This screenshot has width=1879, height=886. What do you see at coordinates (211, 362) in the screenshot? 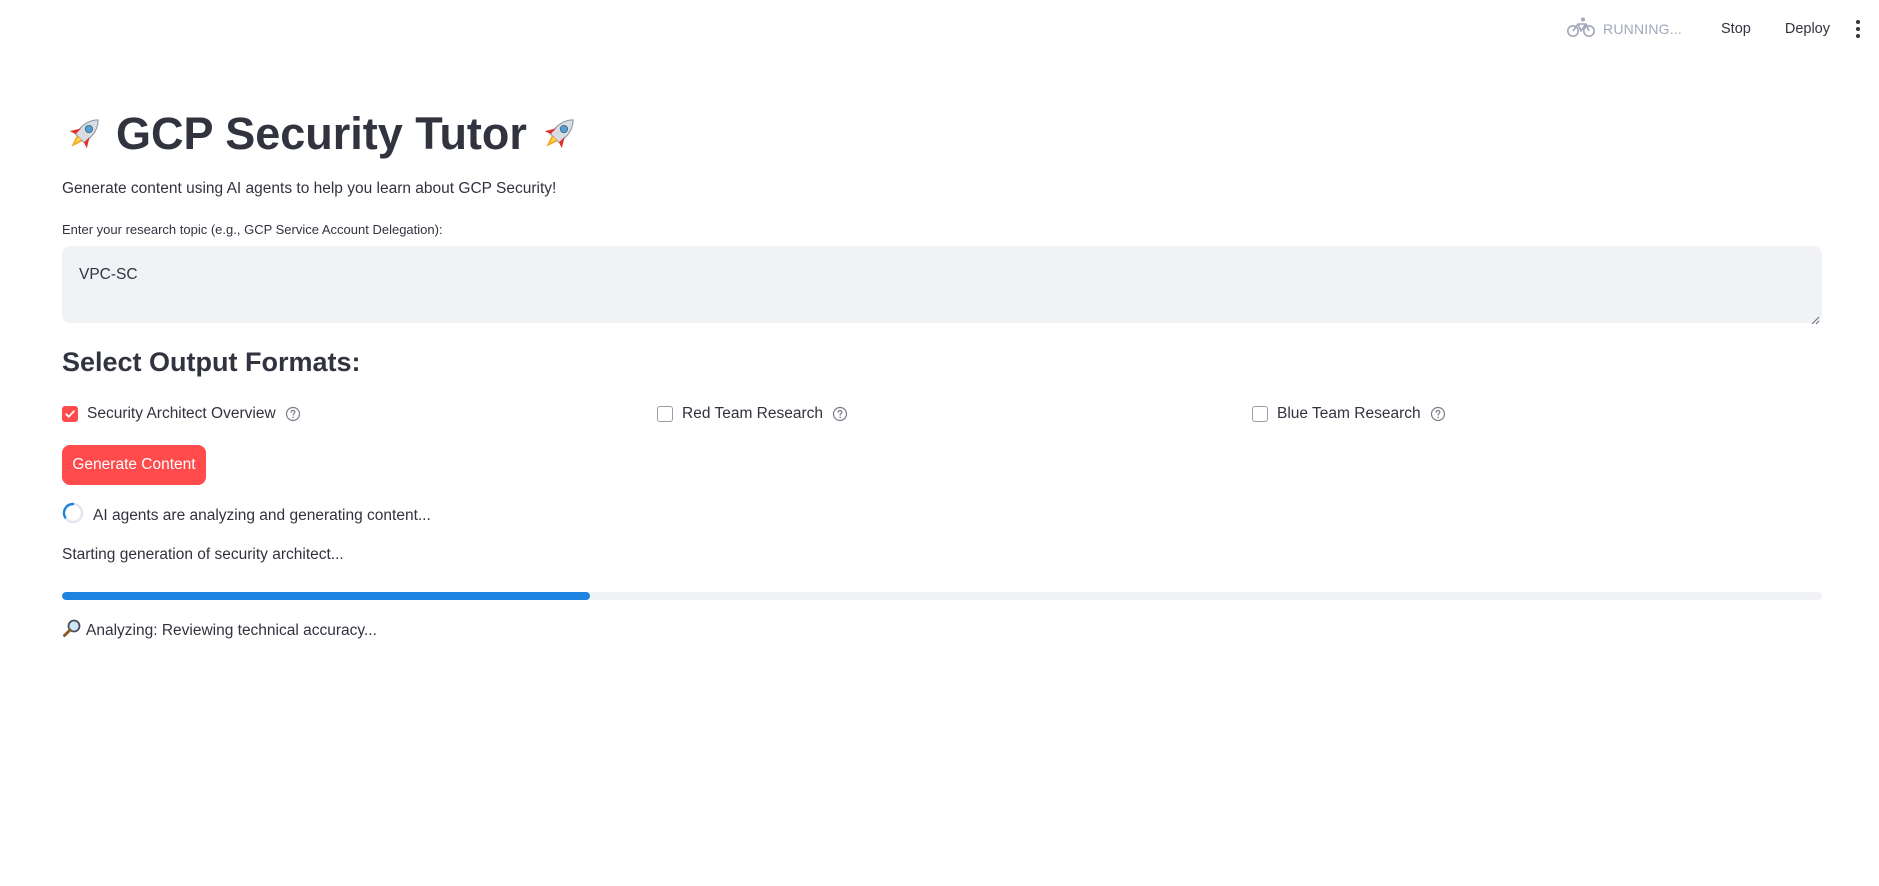
I see `output-formats-heading: Select Output Formats:` at bounding box center [211, 362].